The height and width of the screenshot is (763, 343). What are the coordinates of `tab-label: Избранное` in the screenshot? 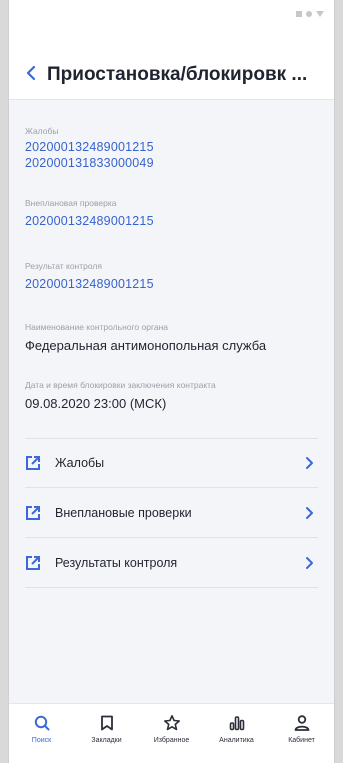 It's located at (171, 740).